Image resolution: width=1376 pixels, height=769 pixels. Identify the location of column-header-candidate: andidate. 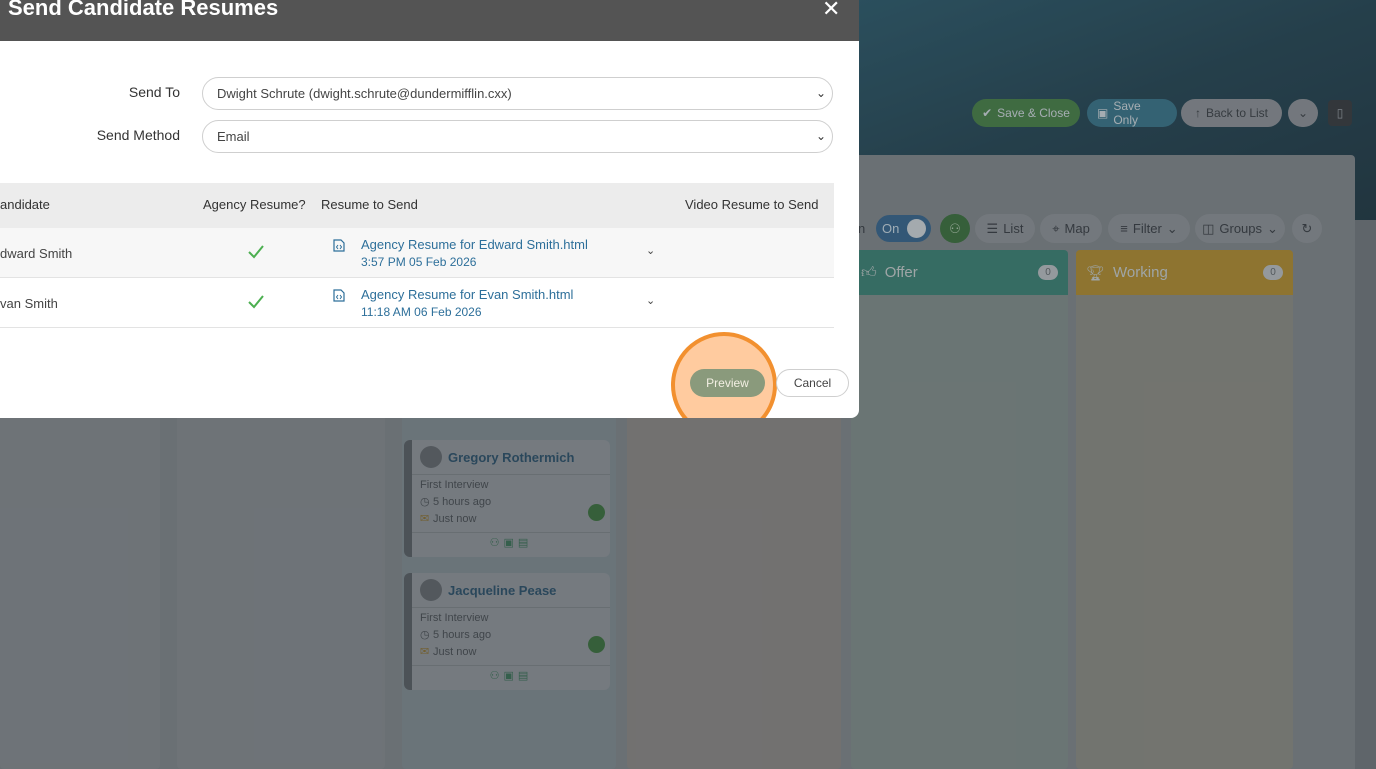
(25, 204).